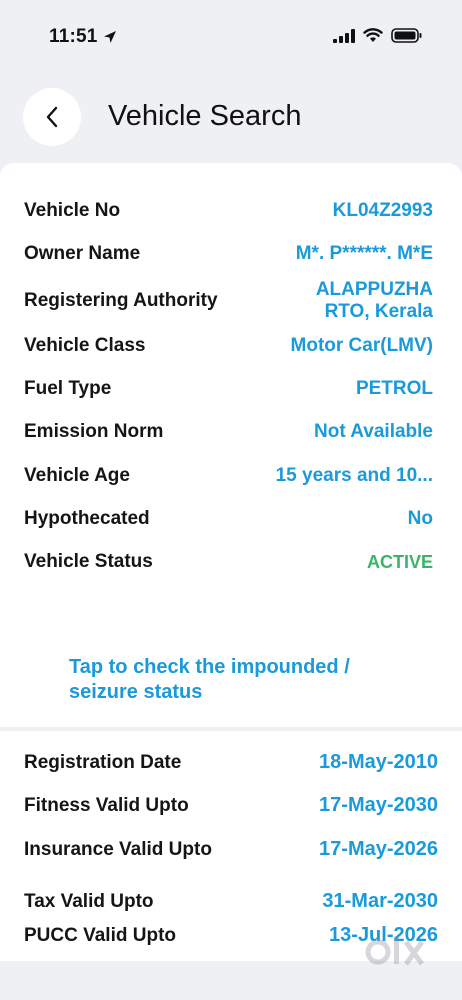 The height and width of the screenshot is (1000, 462). Describe the element at coordinates (73, 36) in the screenshot. I see `status-time-text: 11:51` at that location.